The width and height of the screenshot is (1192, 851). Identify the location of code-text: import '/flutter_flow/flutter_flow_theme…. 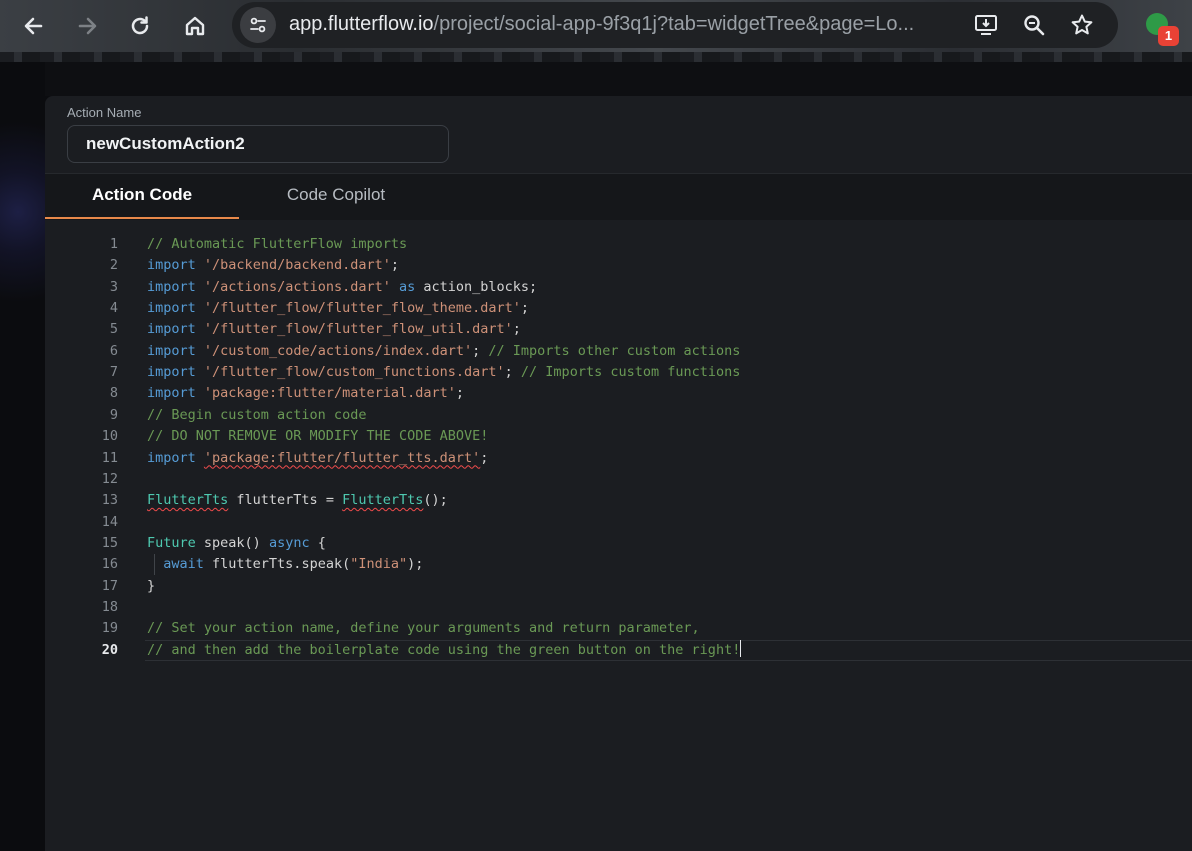
(338, 308).